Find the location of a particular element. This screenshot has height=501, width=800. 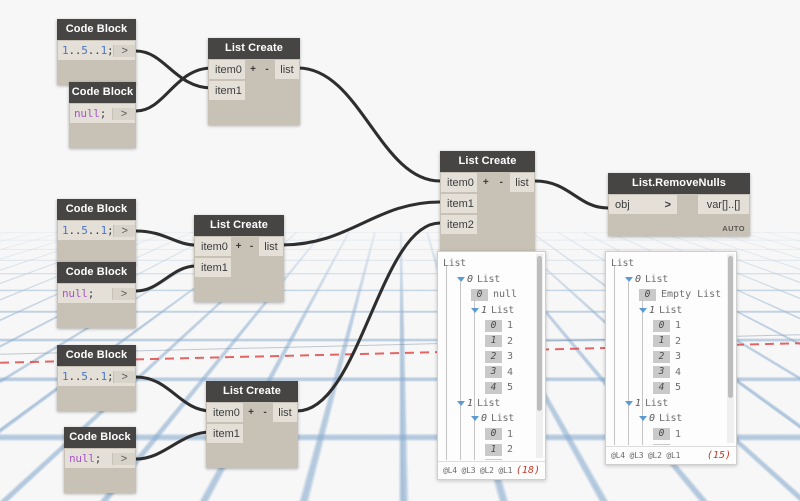

tree-row: 0 null is located at coordinates (494, 295).